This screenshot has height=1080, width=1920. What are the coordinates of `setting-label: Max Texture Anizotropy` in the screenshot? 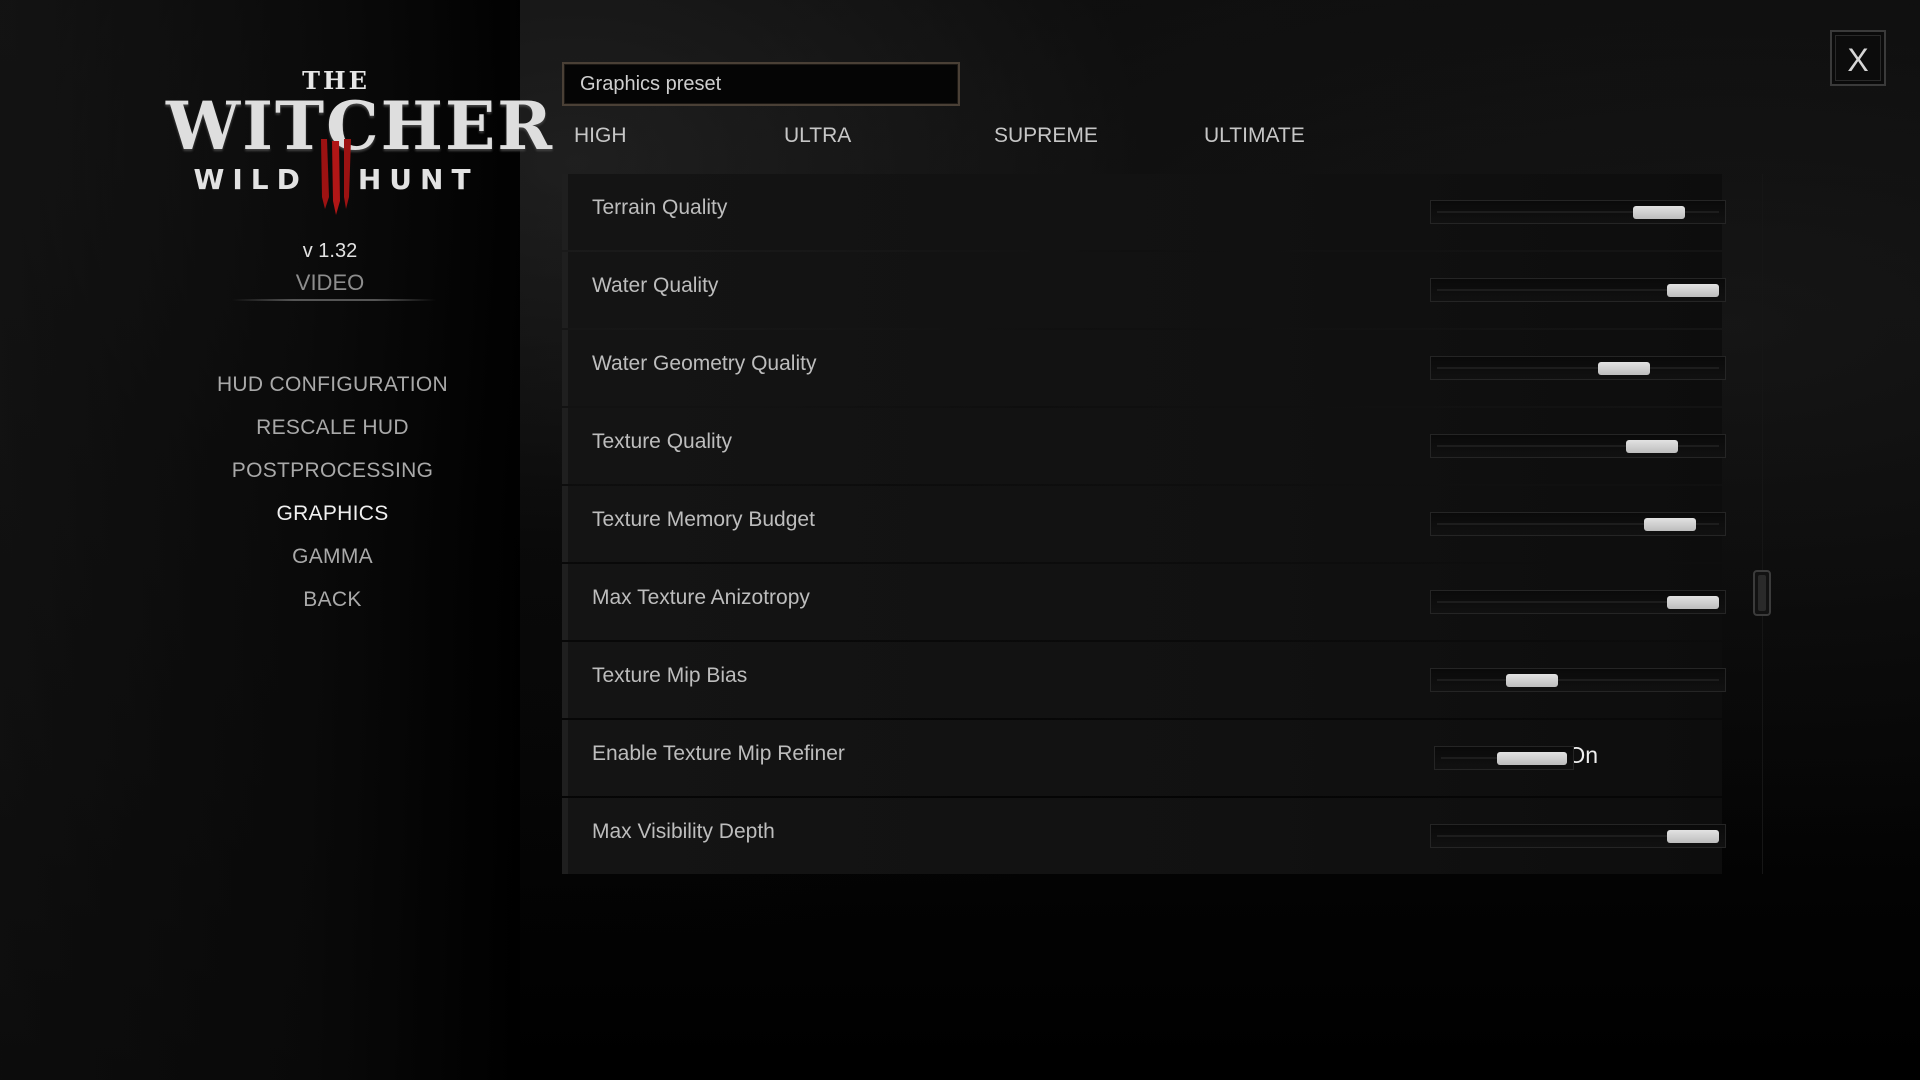 It's located at (701, 597).